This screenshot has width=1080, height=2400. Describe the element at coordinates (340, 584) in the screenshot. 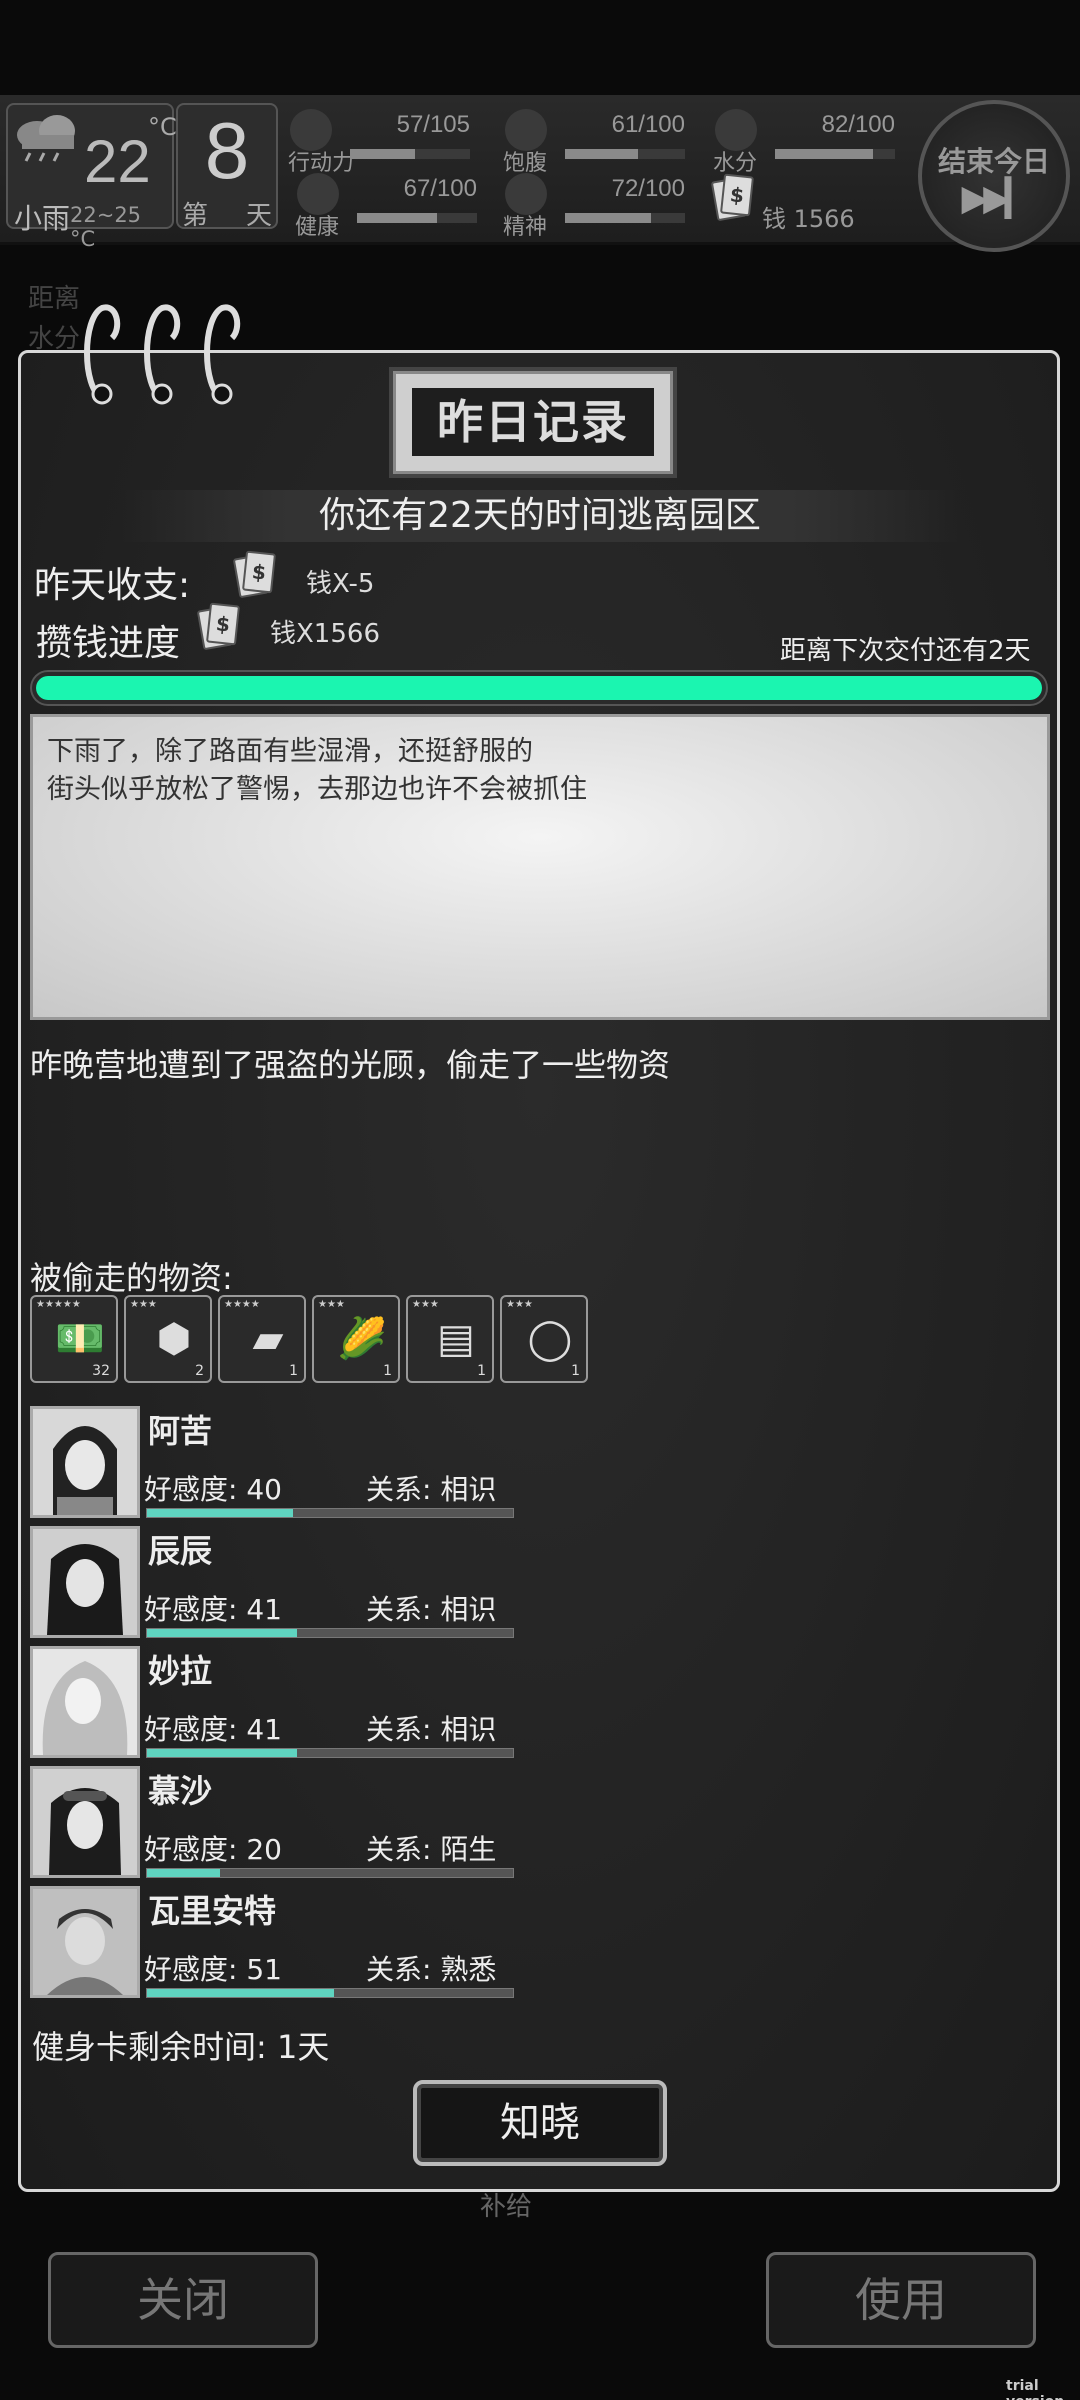

I see `income-value: 钱X-5` at that location.